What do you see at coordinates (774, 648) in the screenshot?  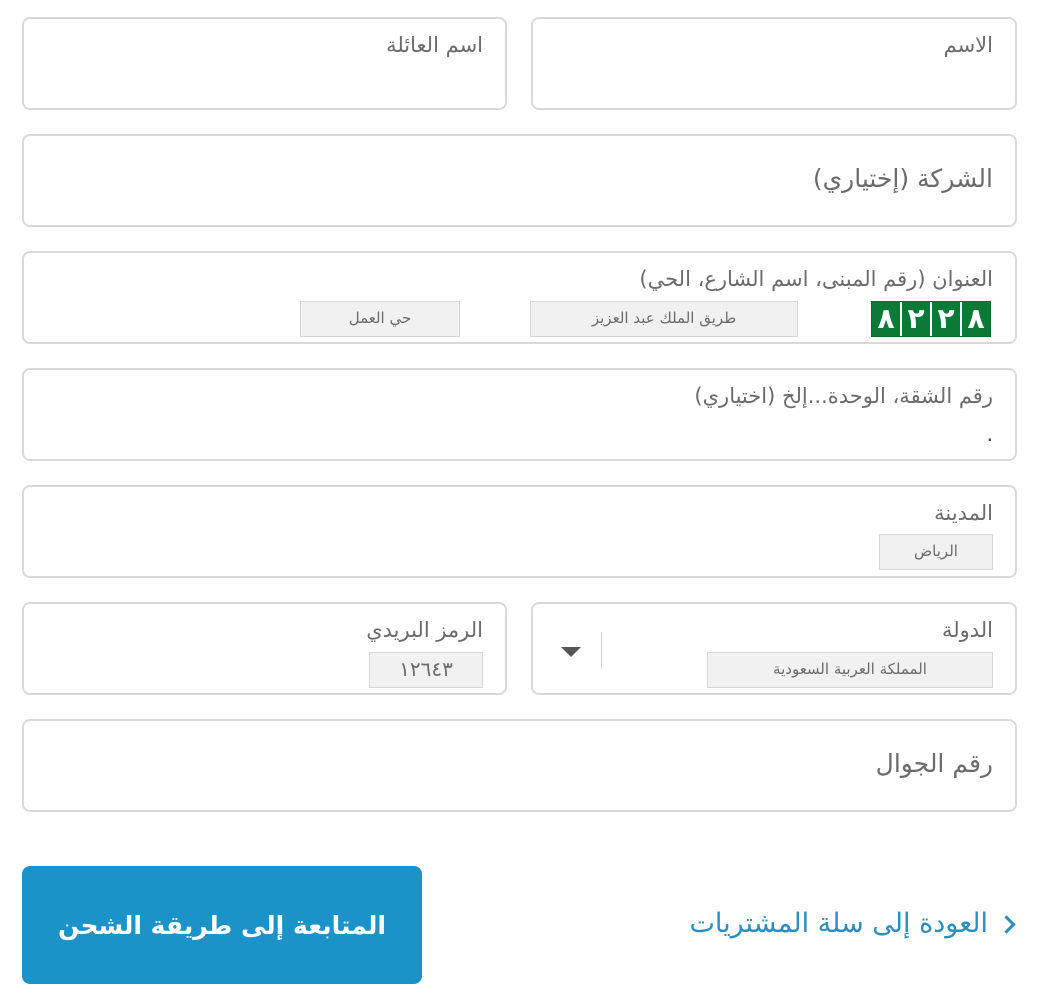 I see `country-select: الدولة المملكة العربية السعودية` at bounding box center [774, 648].